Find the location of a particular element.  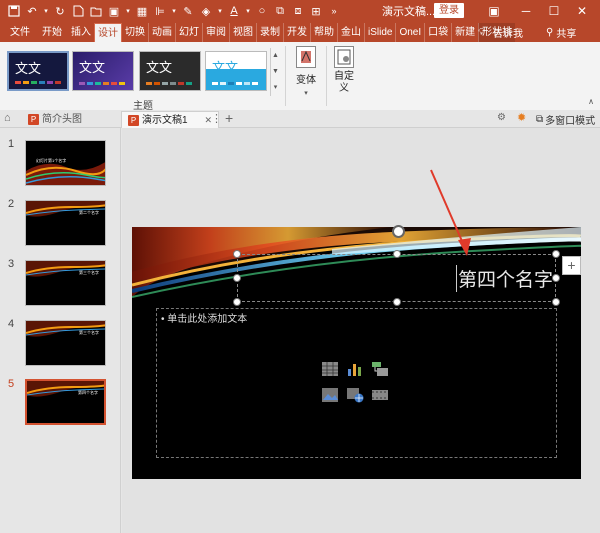

doc-tab-presentation: P 演示文稿1 ✕ is located at coordinates (170, 119).